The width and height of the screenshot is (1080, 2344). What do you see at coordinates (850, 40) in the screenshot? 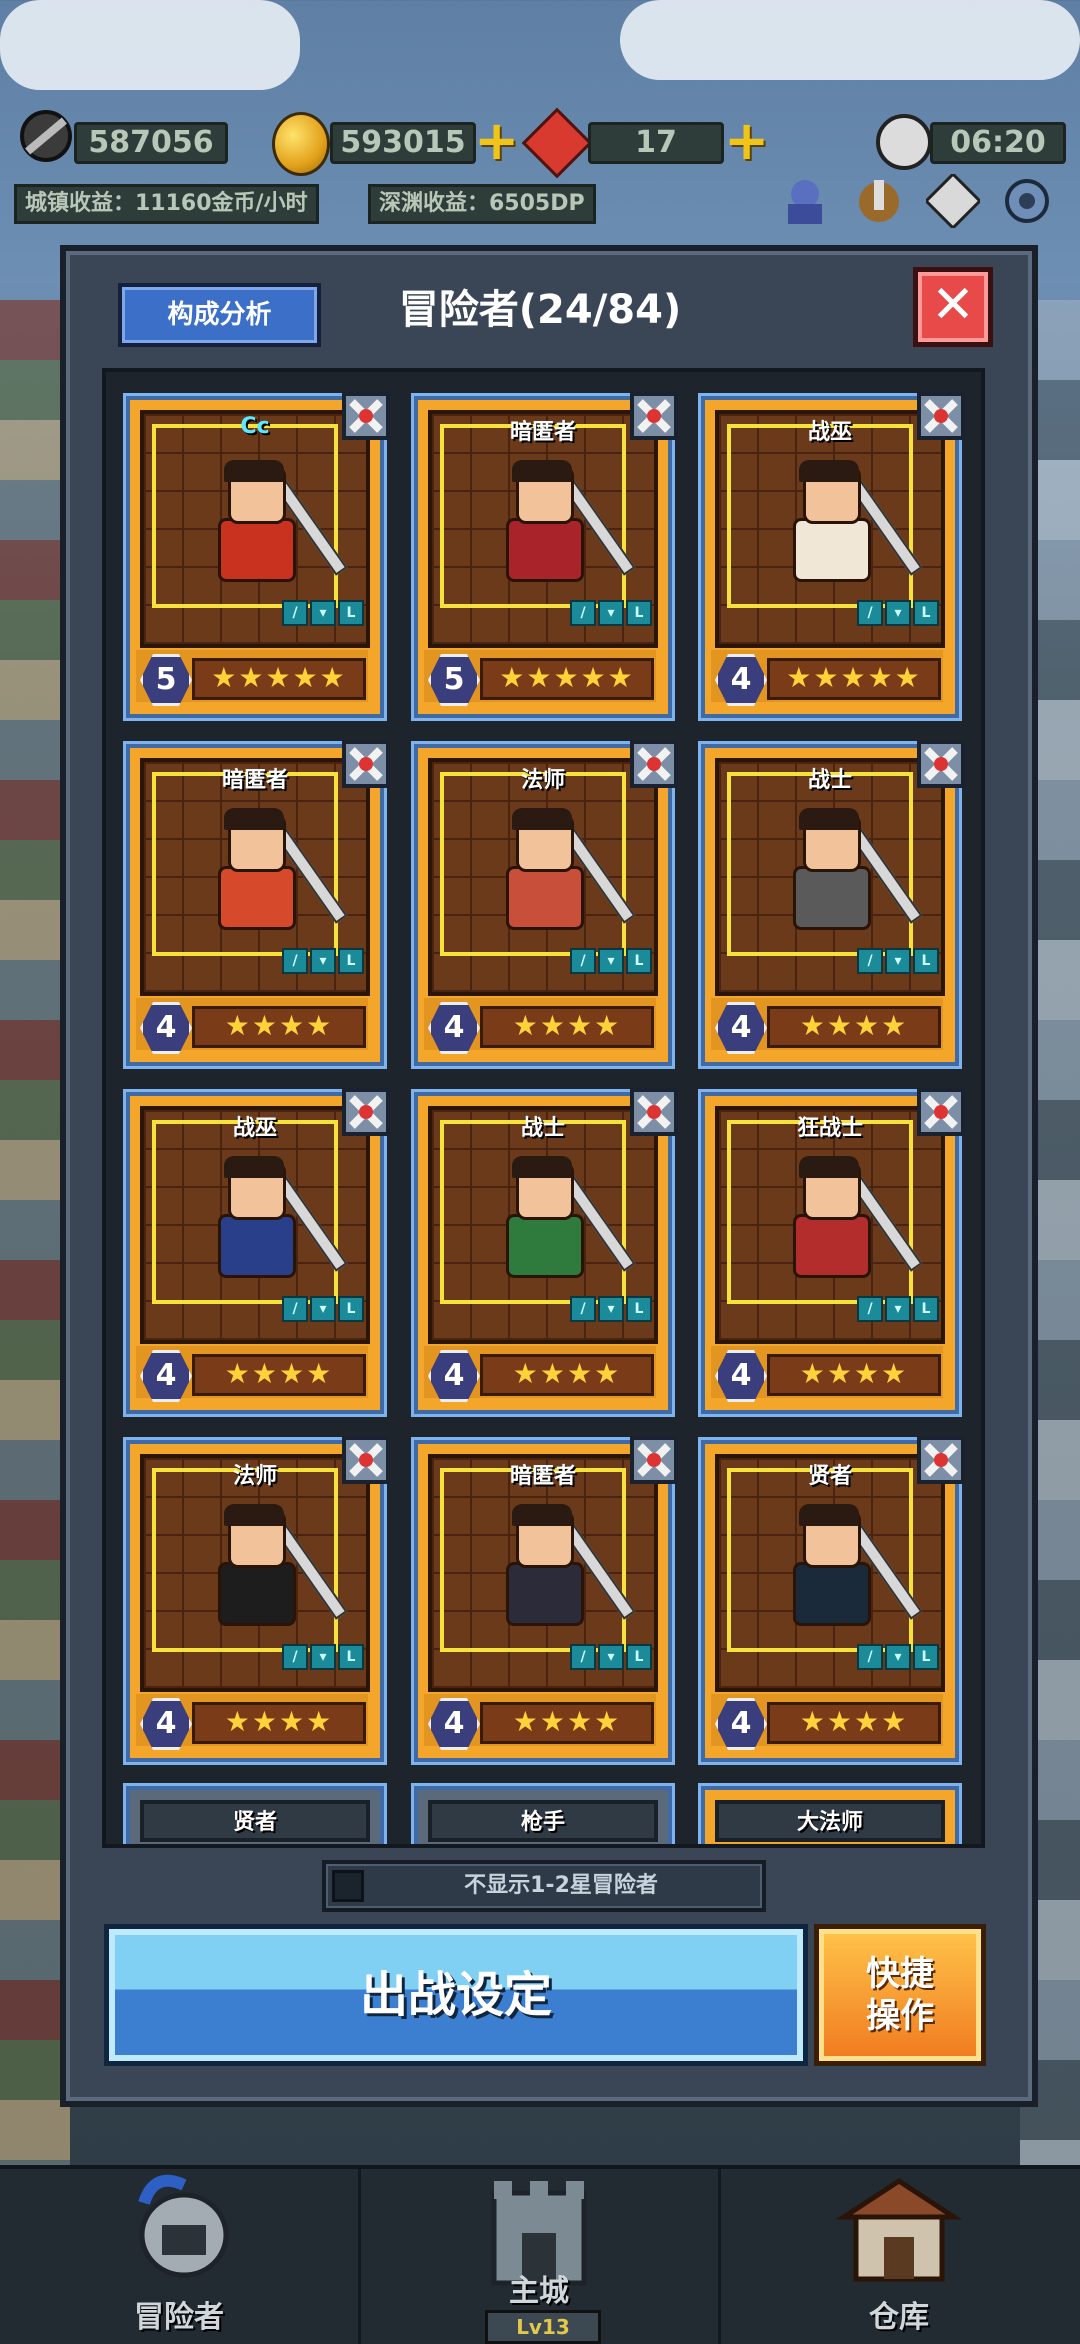
I see `background-cloud` at bounding box center [850, 40].